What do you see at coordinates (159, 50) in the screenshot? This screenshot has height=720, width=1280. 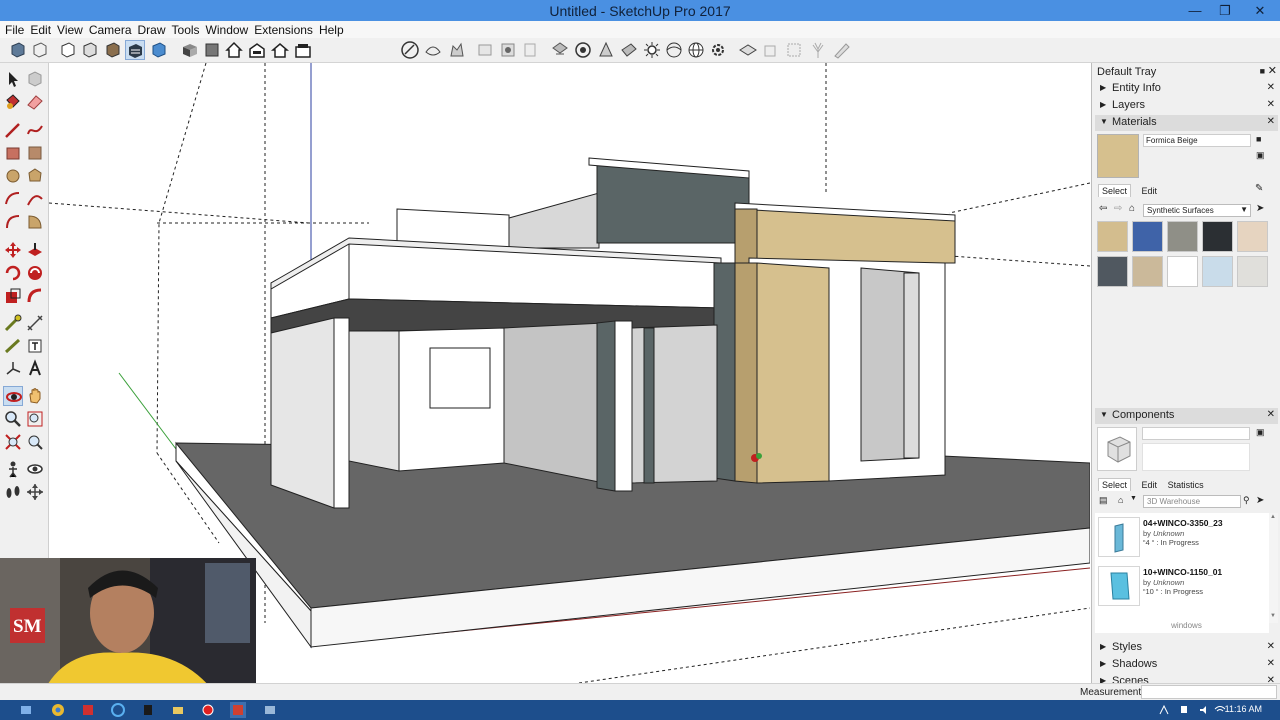 I see `xray-icon` at bounding box center [159, 50].